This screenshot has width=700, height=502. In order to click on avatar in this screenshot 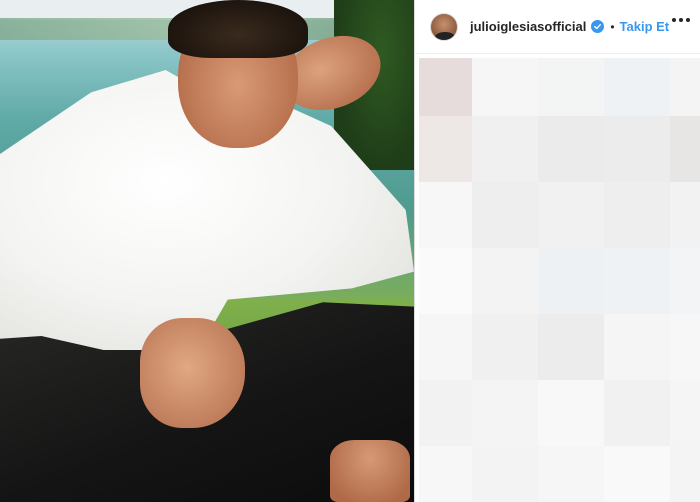, I will do `click(444, 26)`.